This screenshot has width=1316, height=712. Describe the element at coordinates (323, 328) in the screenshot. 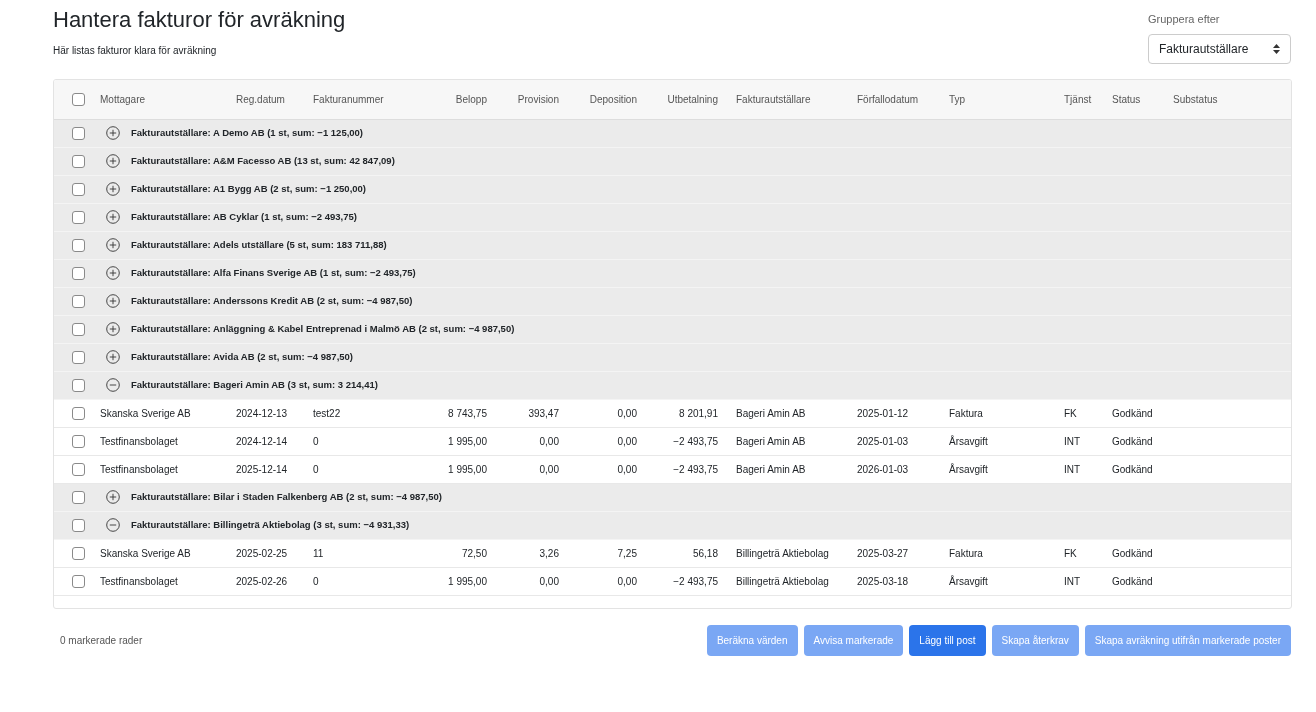

I see `group-label: Fakturautställare: Anläggning & Kabel Entreprenad i Malmö AB (2 st, sum: −4 987,50)` at that location.